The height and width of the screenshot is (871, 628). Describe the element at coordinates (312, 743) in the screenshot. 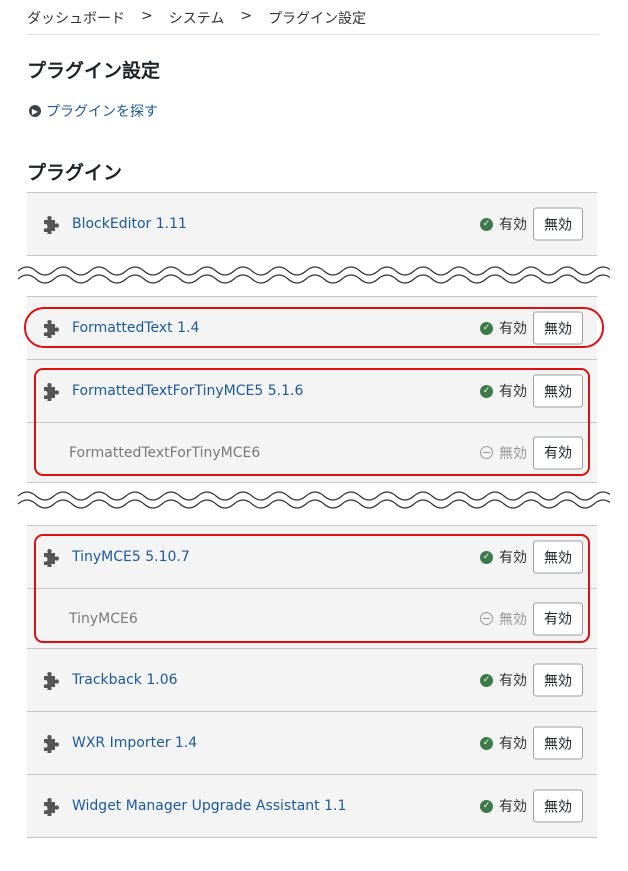

I see `plugin-row-wxr-importer: WXR Importer 1.4 ✓ 有効 無効` at that location.